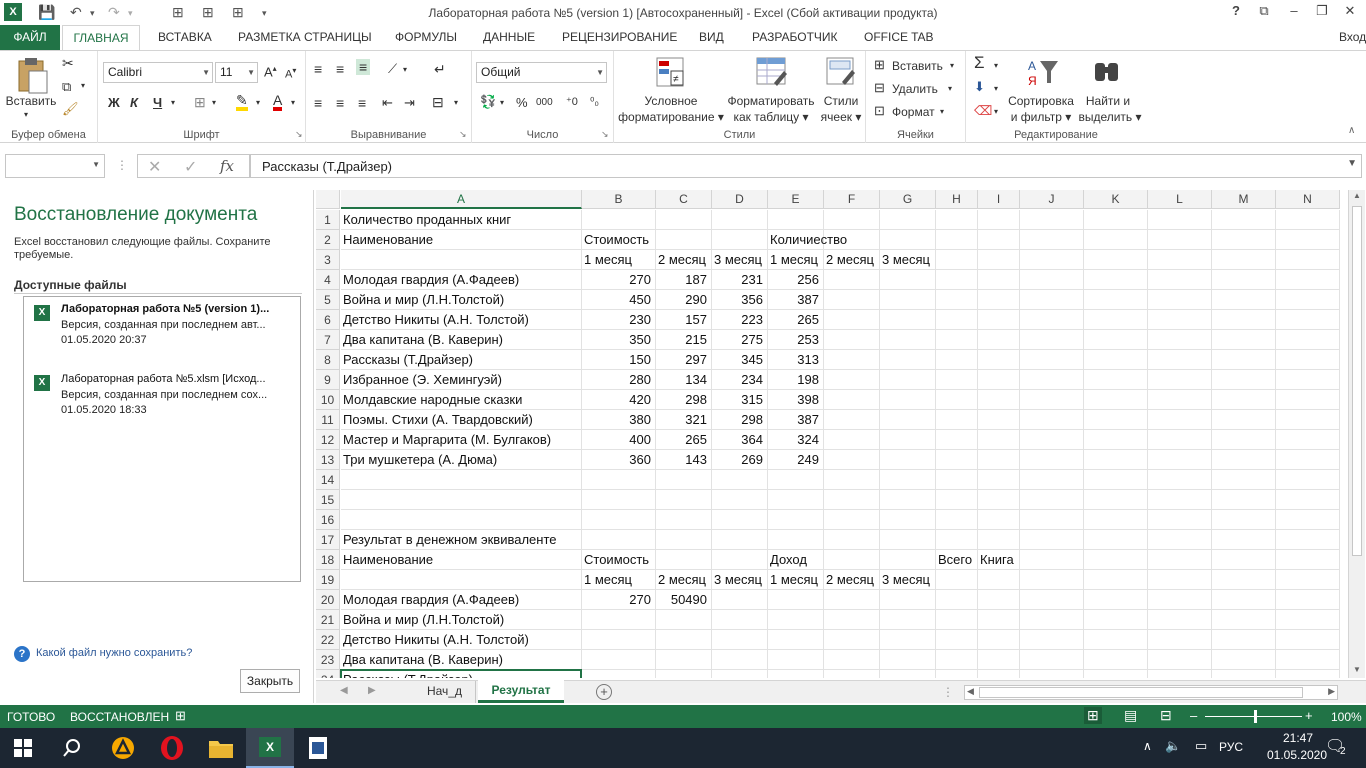 This screenshot has height=768, width=1366. Describe the element at coordinates (671, 101) in the screenshot. I see `conditional-formatting-label-1: Условное` at that location.